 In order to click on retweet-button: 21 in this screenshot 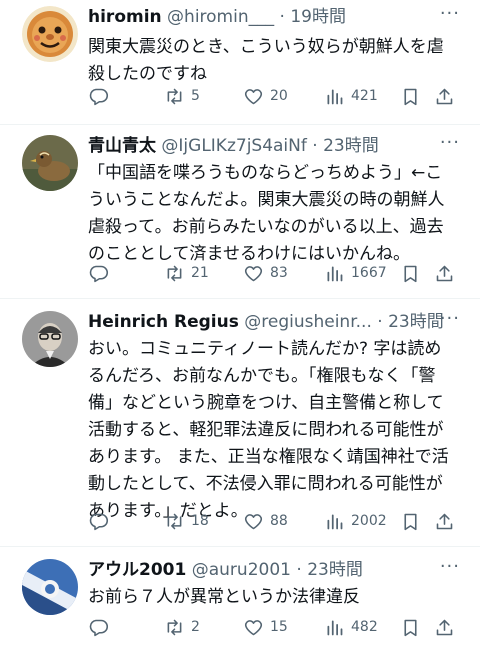, I will do `click(186, 273)`.